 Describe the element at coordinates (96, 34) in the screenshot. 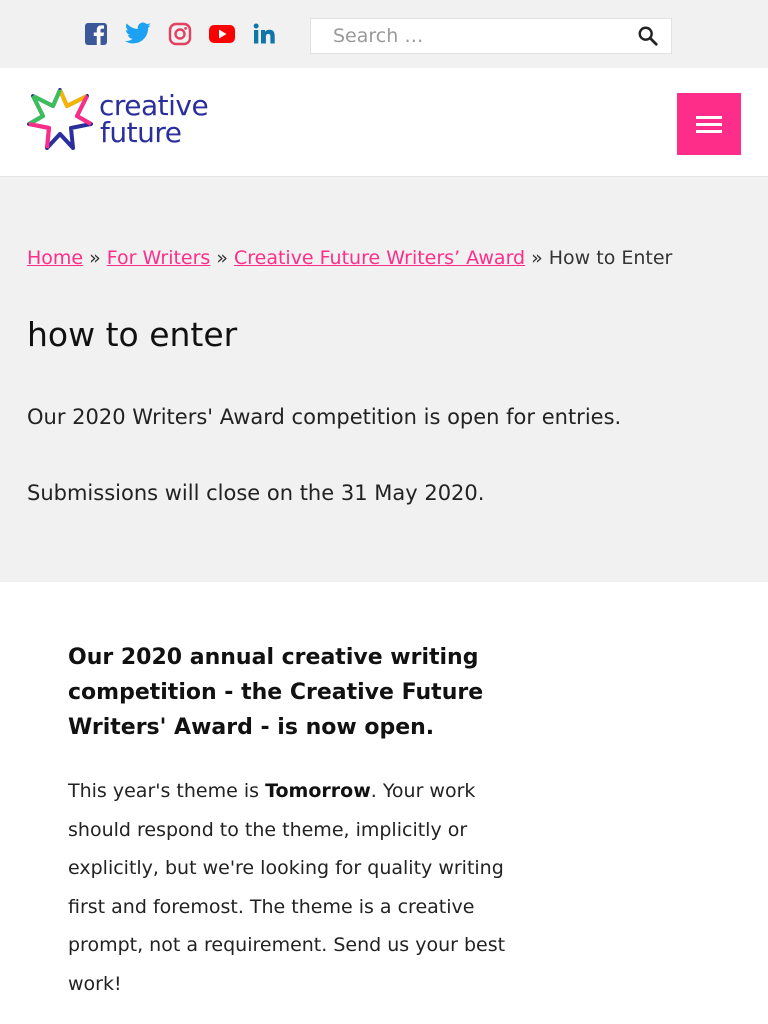

I see `facebook-icon` at that location.